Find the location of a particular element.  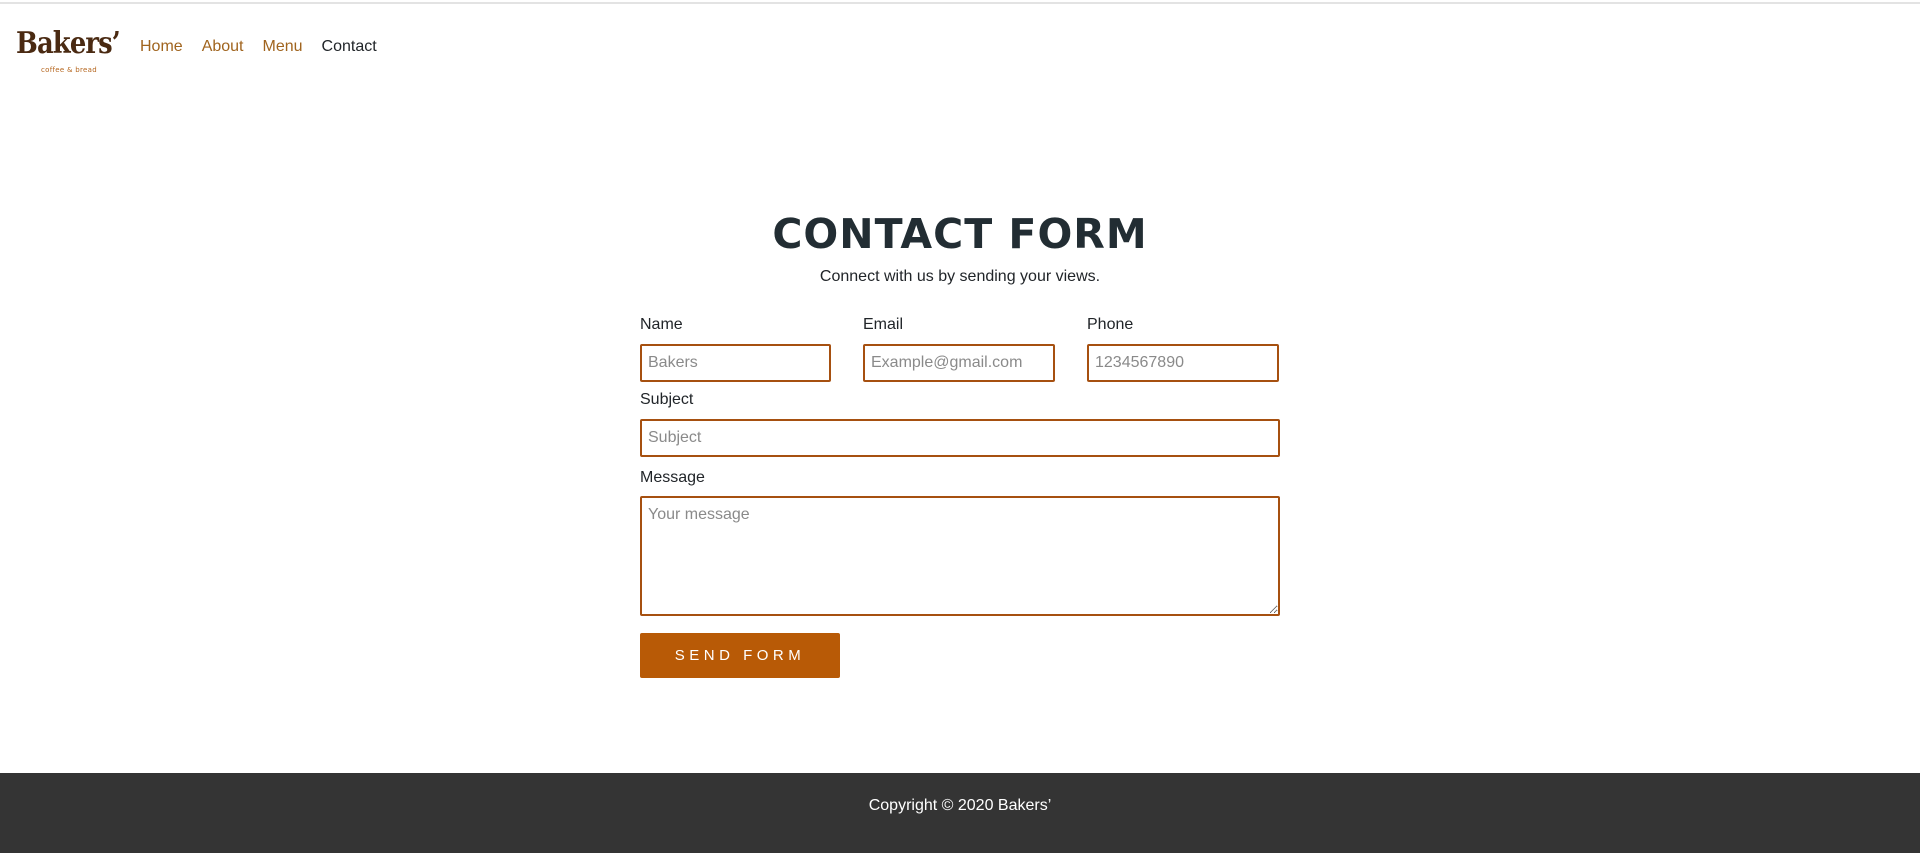

logo-wordmark: Bakers’ is located at coordinates (68, 43).